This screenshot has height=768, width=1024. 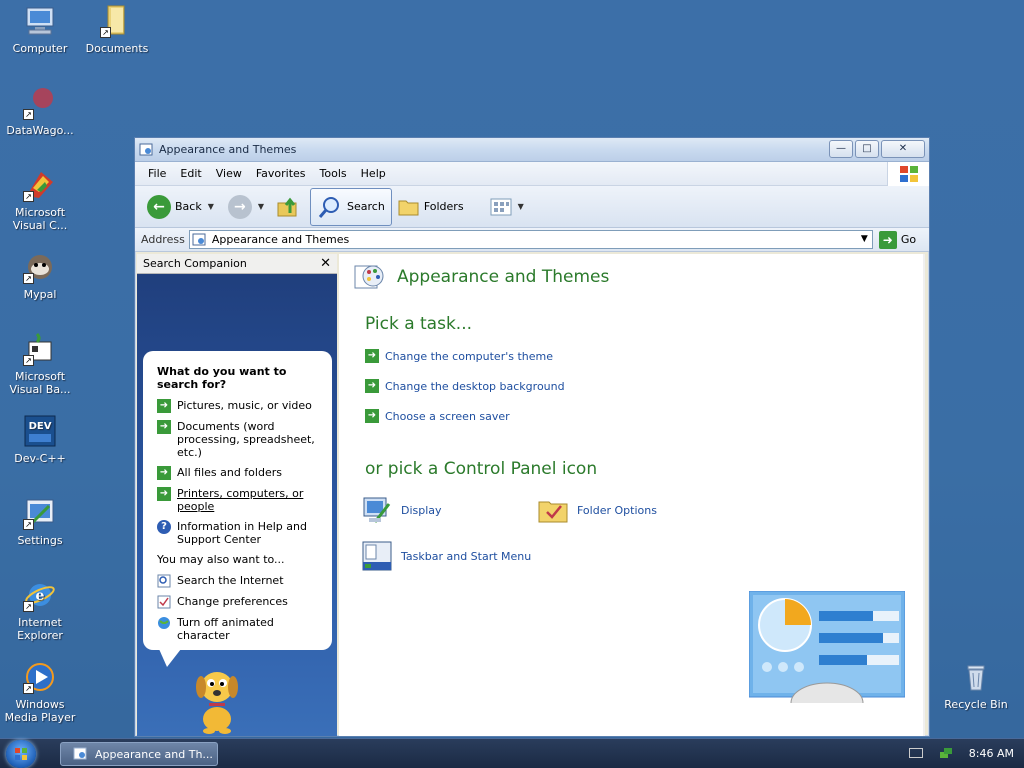 I want to click on folders-button: Folders, so click(x=431, y=207).